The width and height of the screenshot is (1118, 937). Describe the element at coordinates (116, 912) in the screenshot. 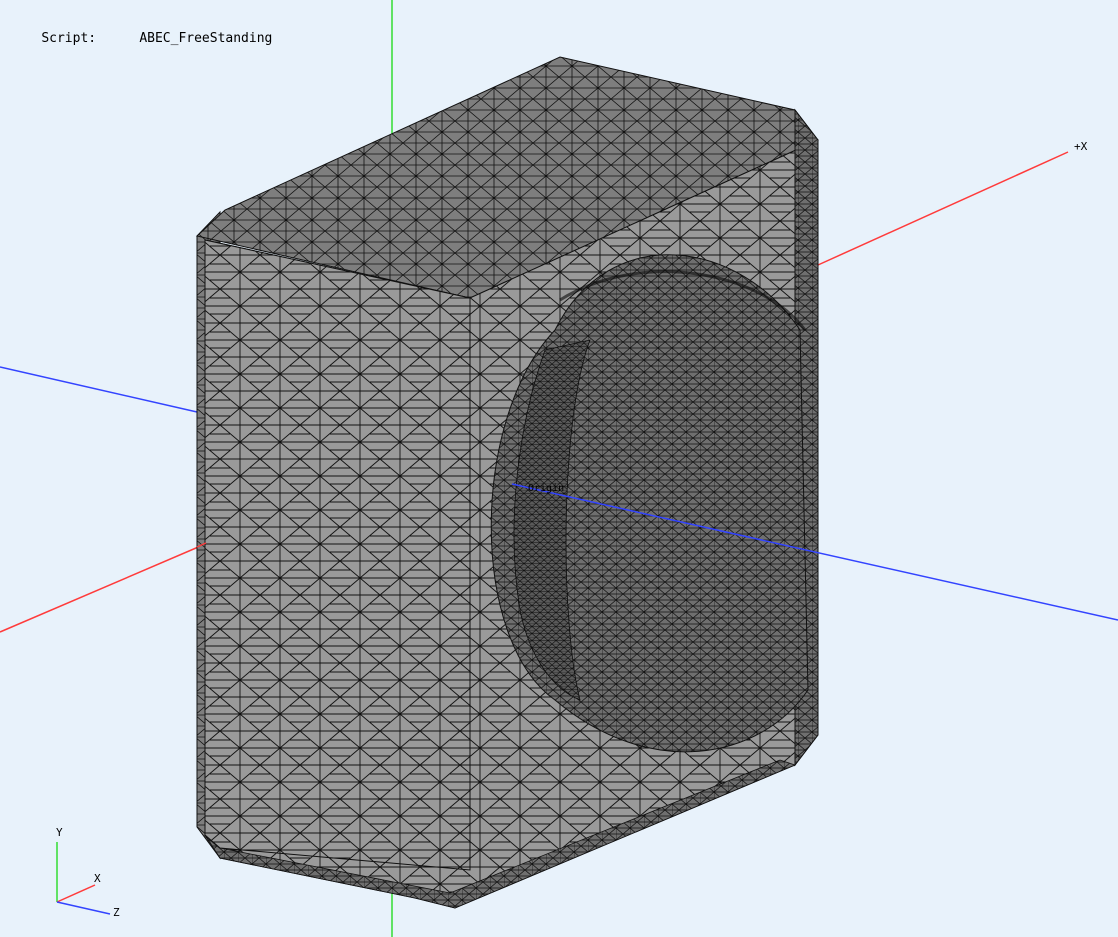

I see `triad-z-label: Z` at that location.